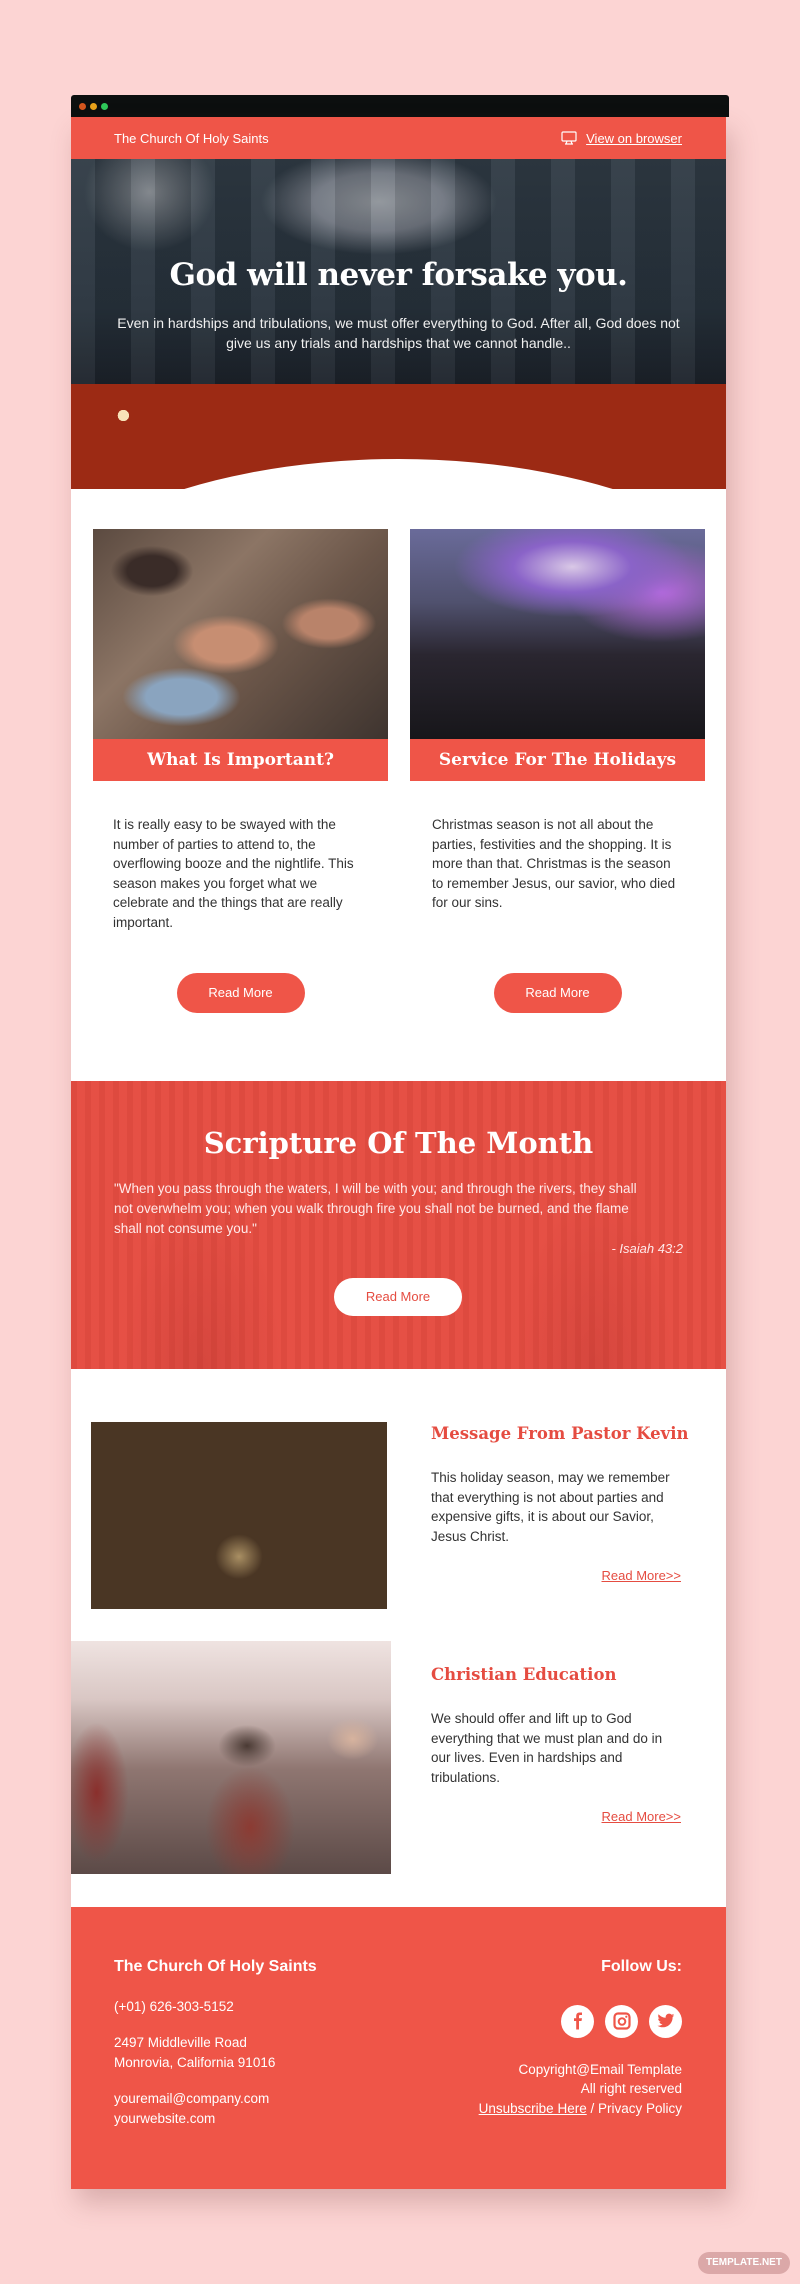  What do you see at coordinates (400, 106) in the screenshot?
I see `window-titlebar` at bounding box center [400, 106].